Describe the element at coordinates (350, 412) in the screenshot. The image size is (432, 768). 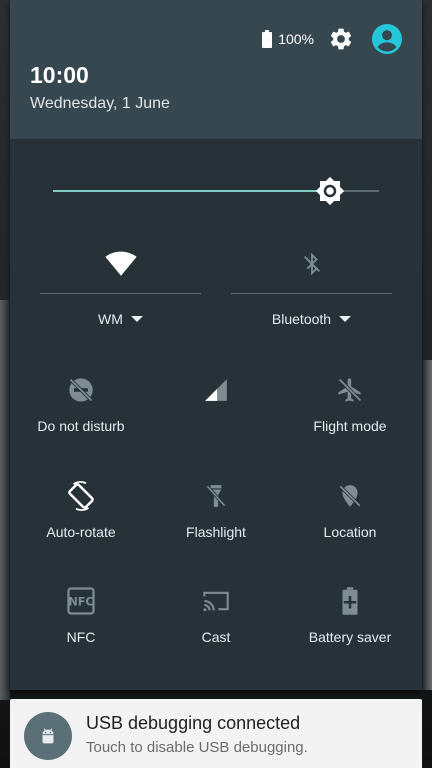
I see `tile-flight-mode: Flight mode` at that location.